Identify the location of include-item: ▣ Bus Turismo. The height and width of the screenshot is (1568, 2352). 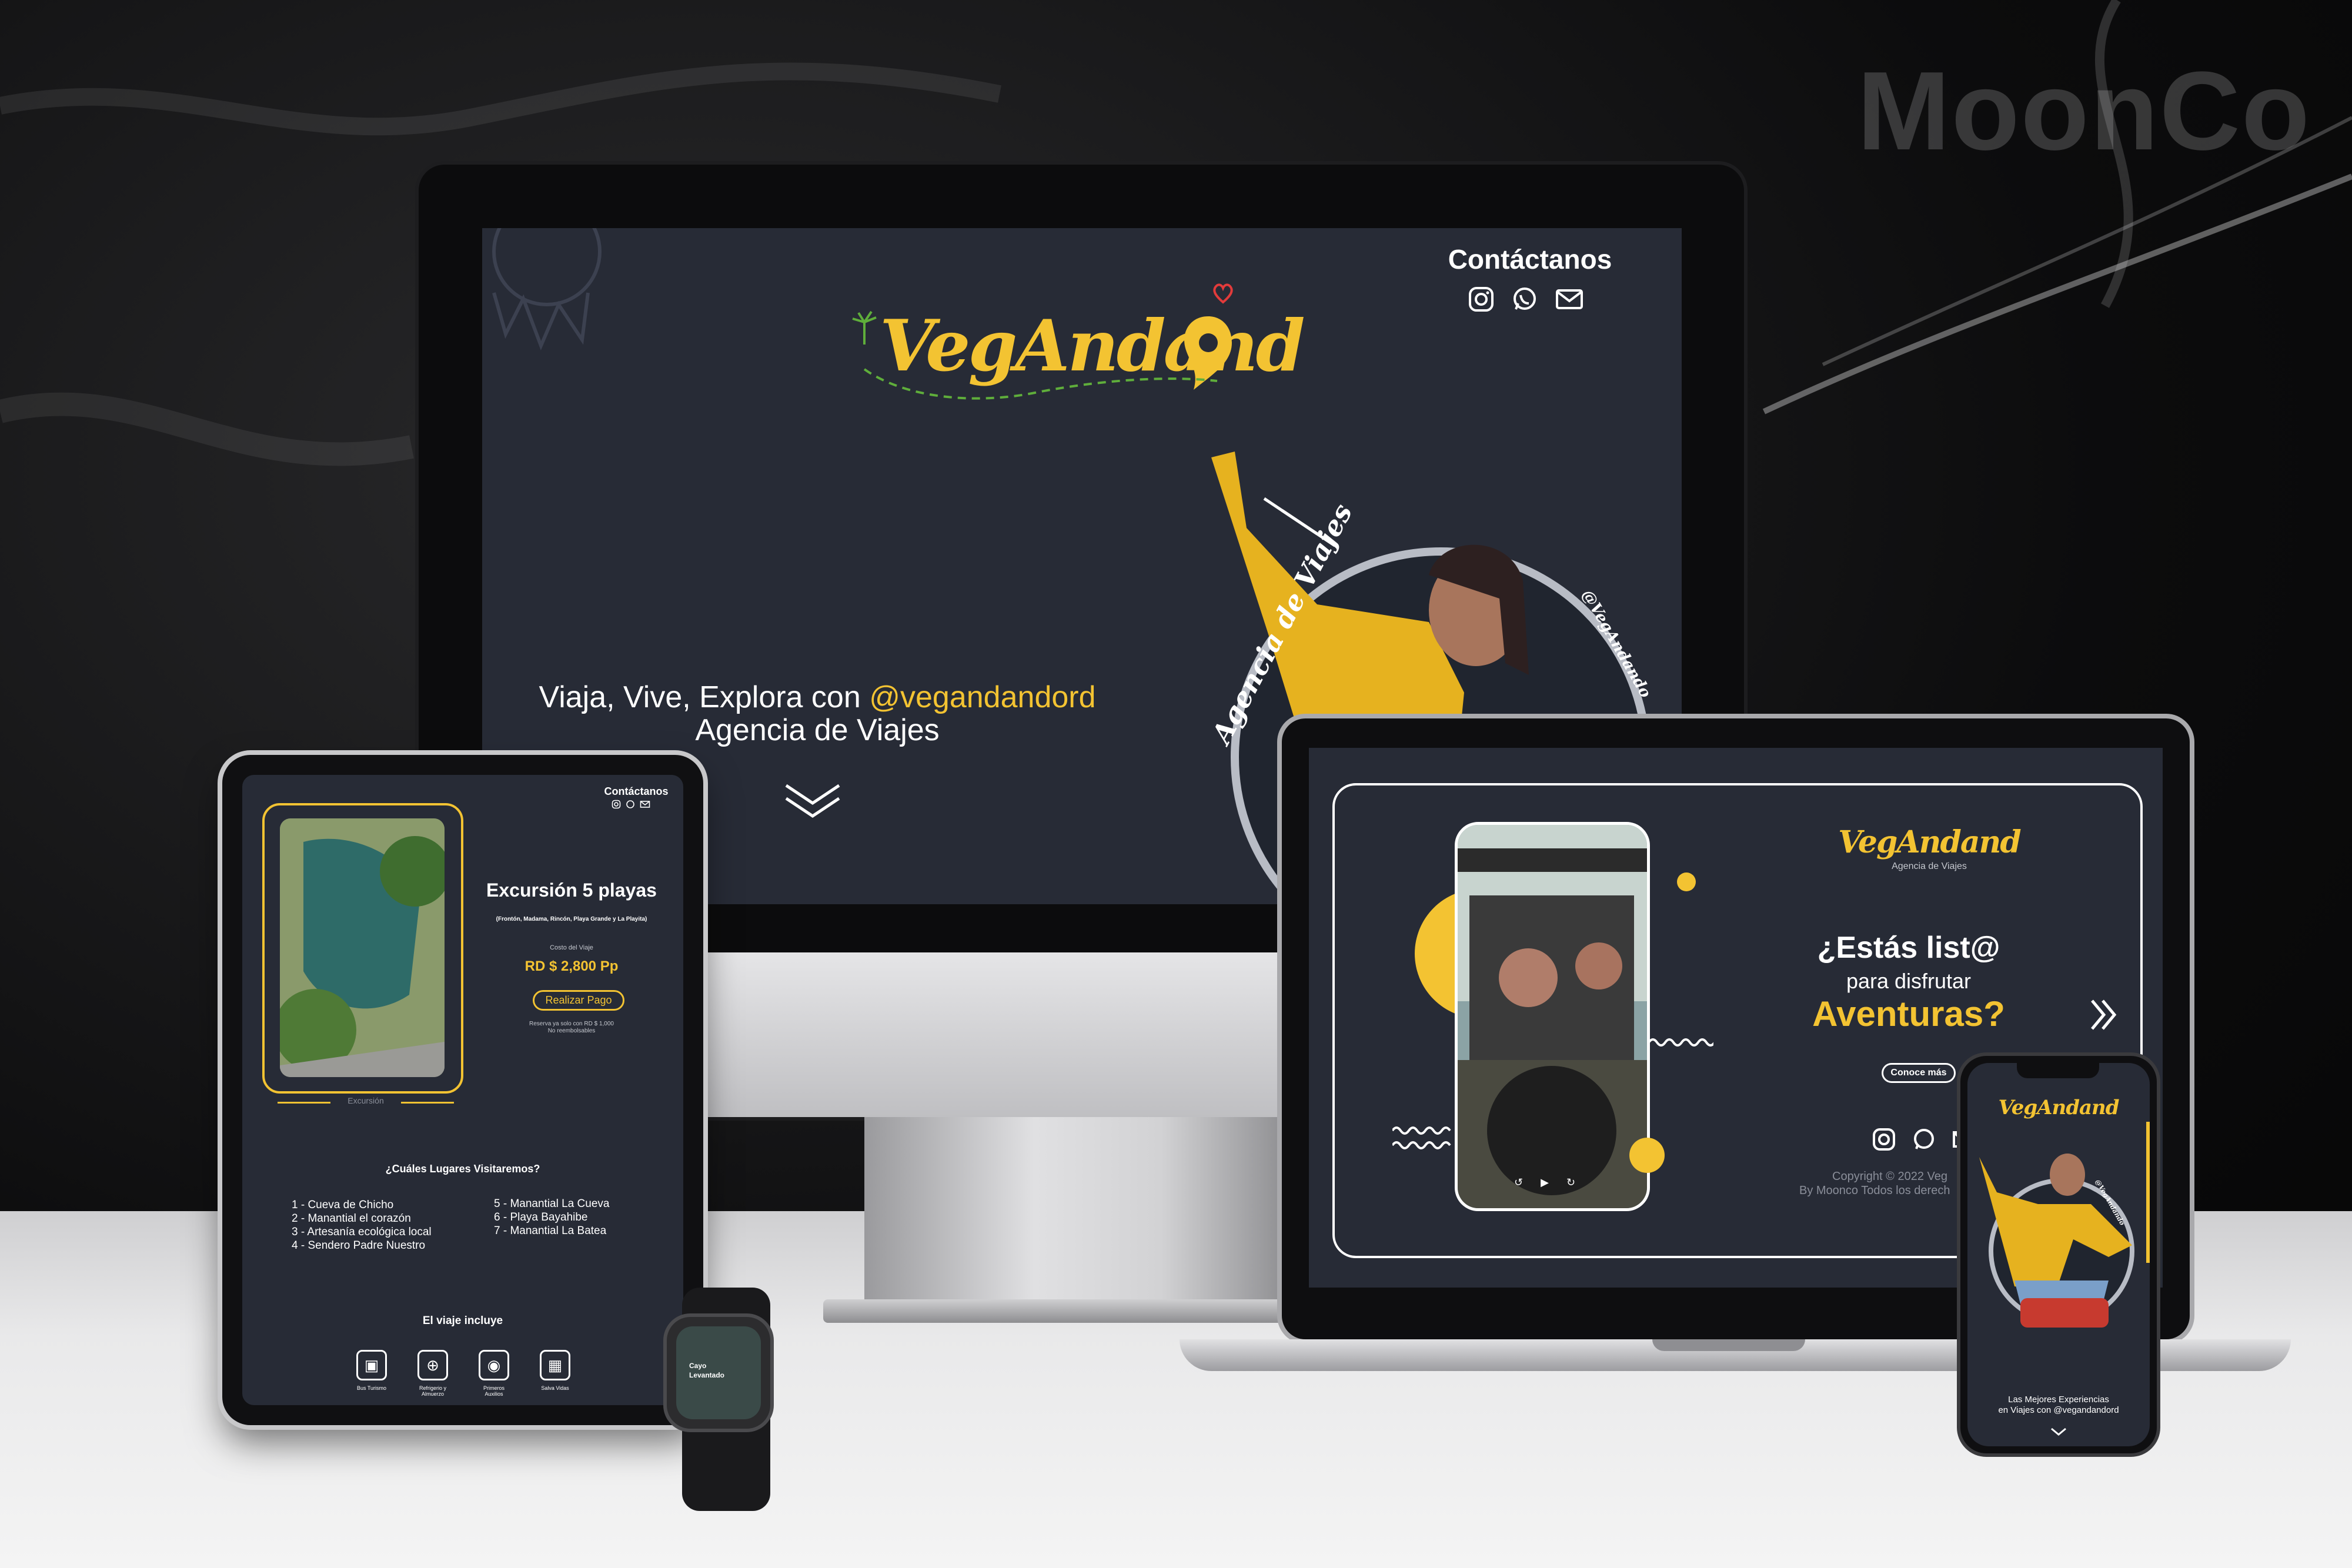
(371, 1373).